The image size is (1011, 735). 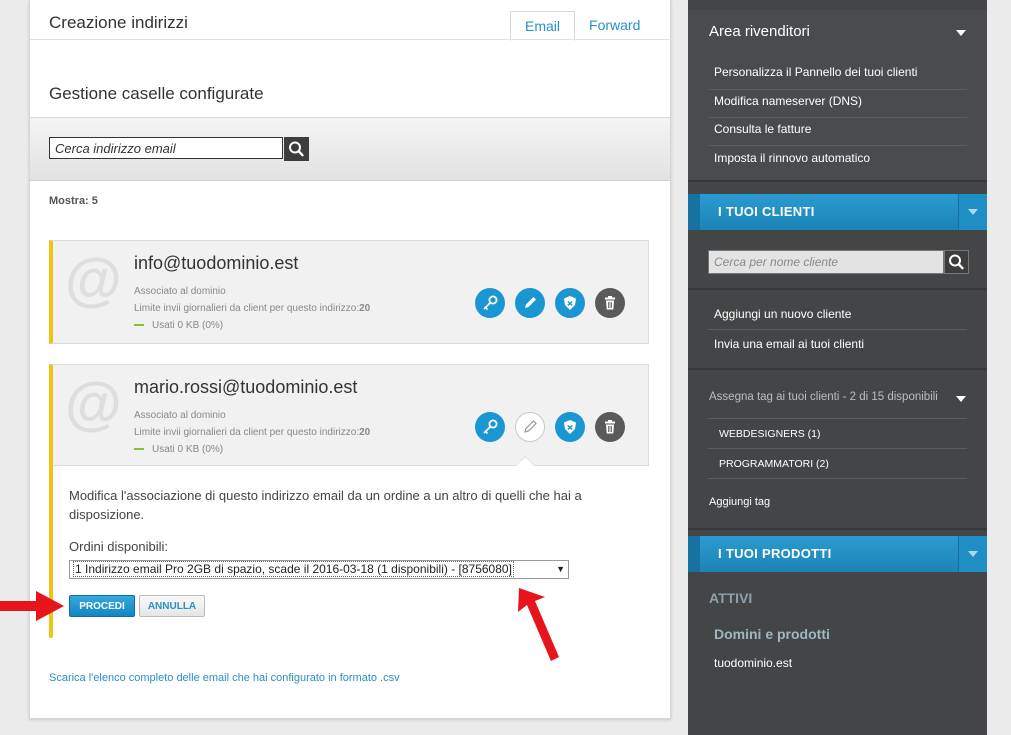 I want to click on products-header-label: I TUOI PRODOTTI, so click(x=775, y=553).